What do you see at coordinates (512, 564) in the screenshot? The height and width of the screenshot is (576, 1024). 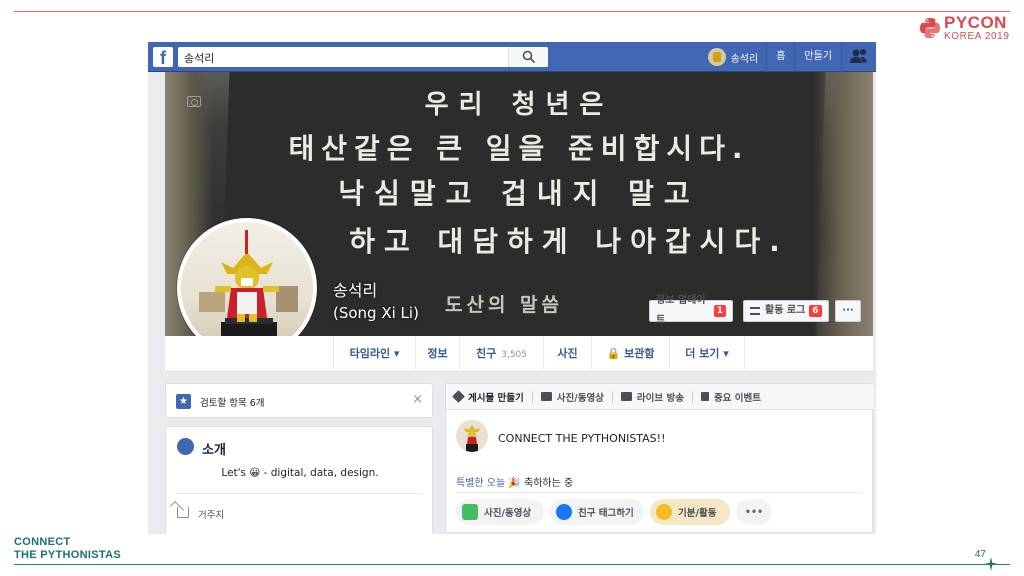 I see `bottom-divider` at bounding box center [512, 564].